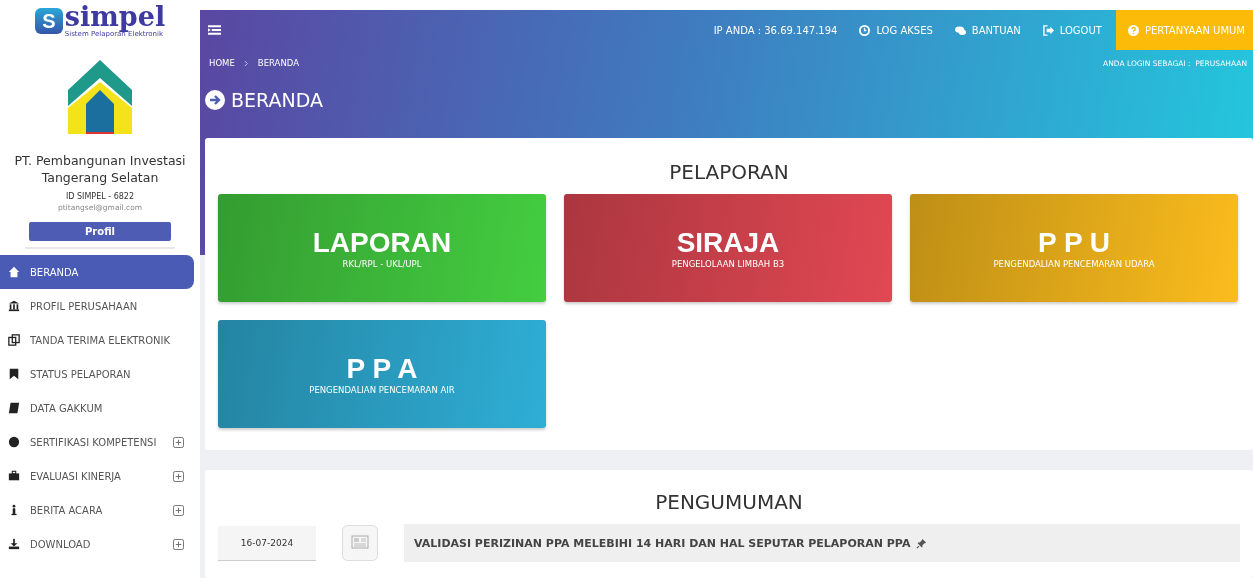 This screenshot has height=578, width=1253. I want to click on logout-icon, so click(1048, 30).